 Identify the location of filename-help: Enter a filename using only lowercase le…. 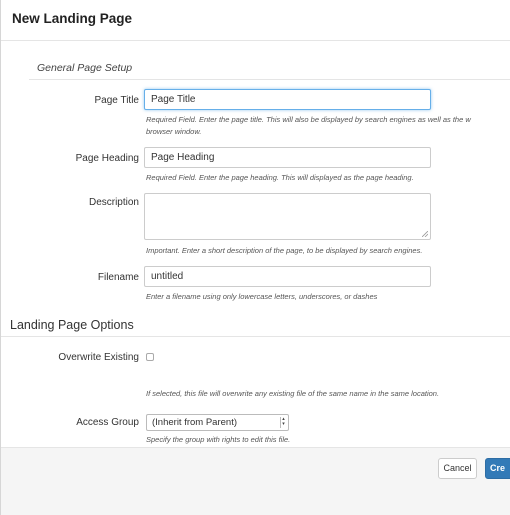
(262, 296).